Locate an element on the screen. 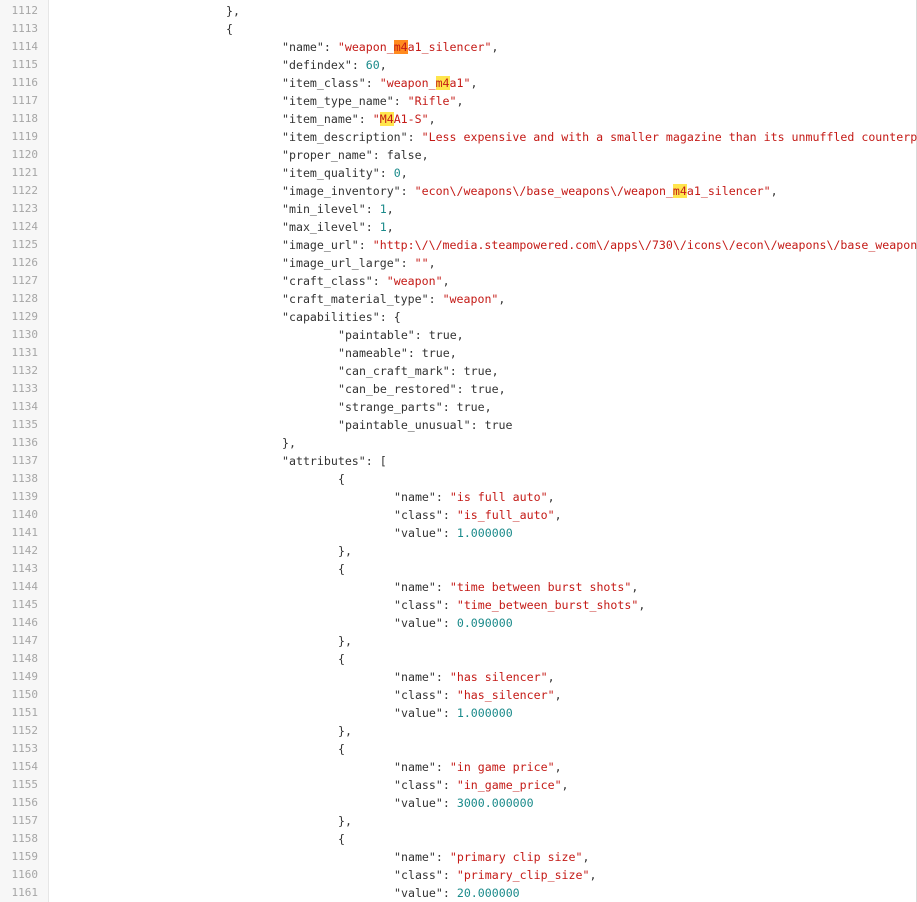 The width and height of the screenshot is (917, 902). code-line: 1112}, is located at coordinates (458, 11).